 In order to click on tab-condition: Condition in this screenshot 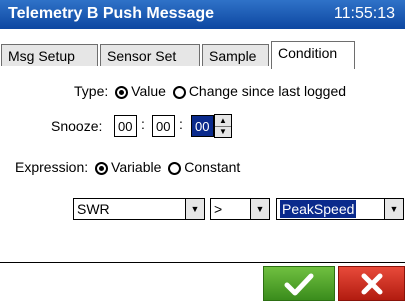, I will do `click(313, 55)`.